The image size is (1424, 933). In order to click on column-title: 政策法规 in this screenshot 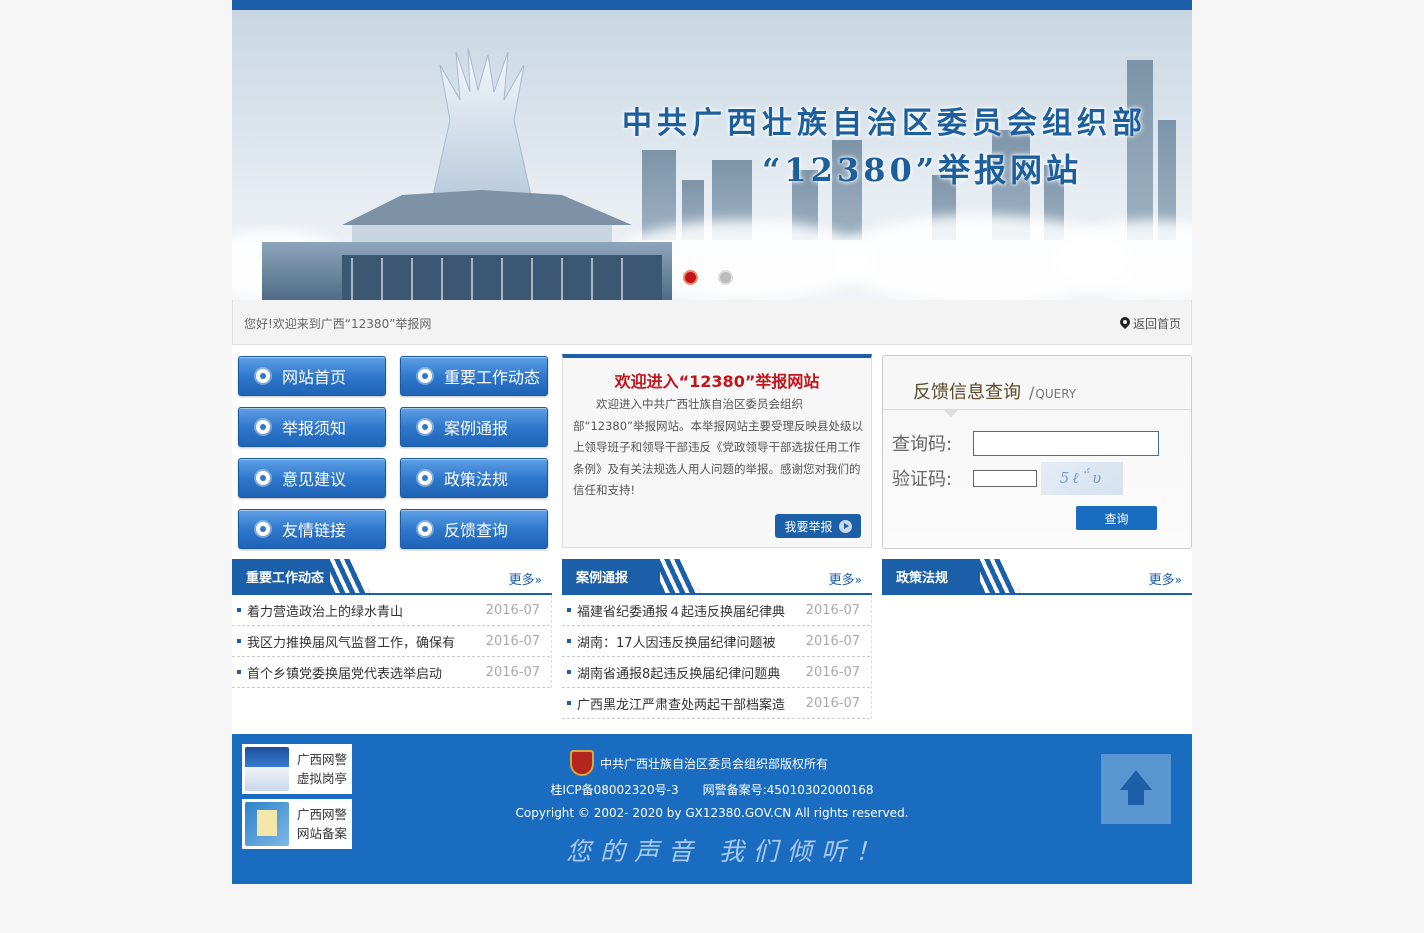, I will do `click(931, 576)`.